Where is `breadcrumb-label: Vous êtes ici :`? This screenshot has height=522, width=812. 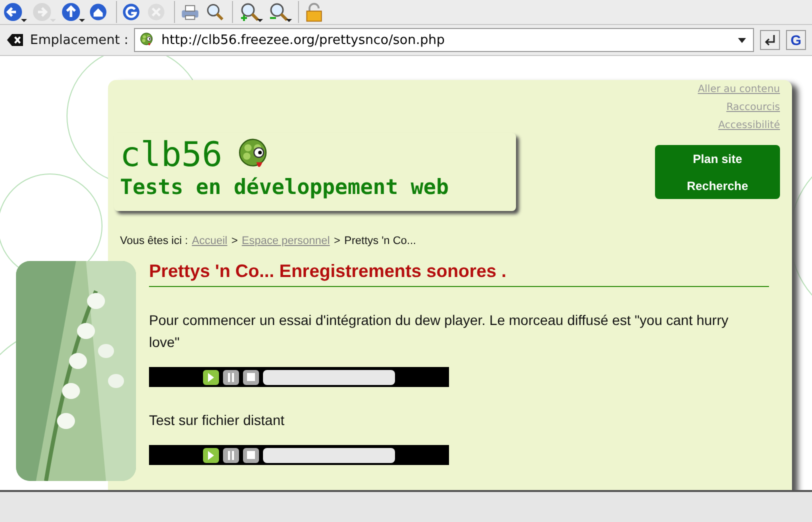
breadcrumb-label: Vous êtes ici : is located at coordinates (154, 241).